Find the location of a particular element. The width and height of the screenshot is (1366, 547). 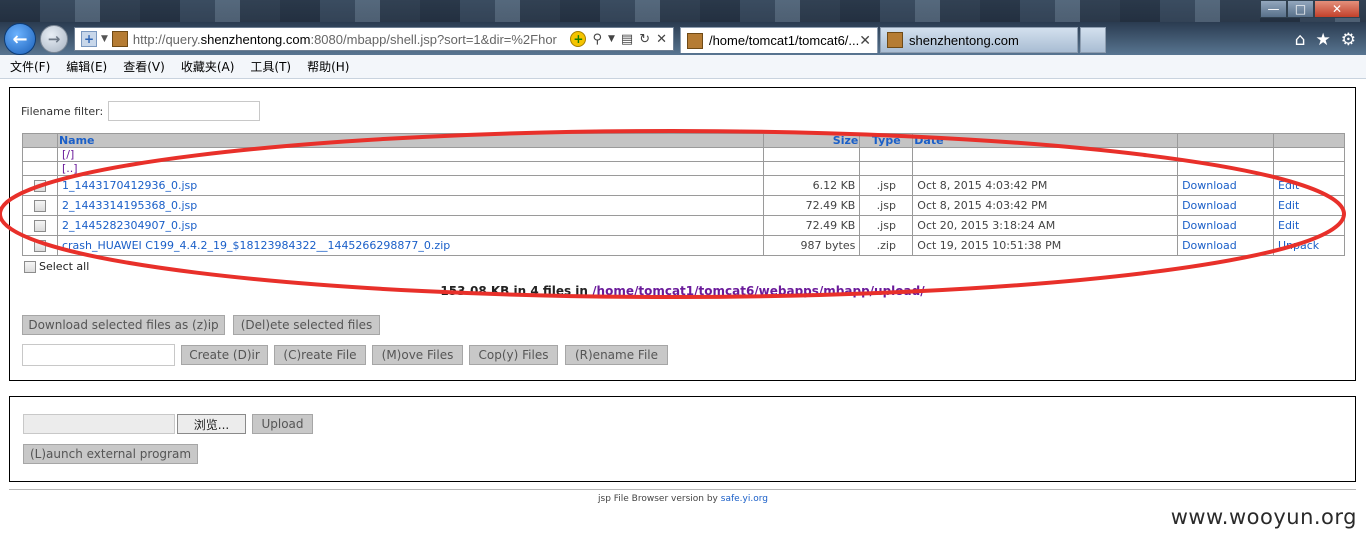

file-name-link: 1_1443170412936_0.jsp is located at coordinates (129, 185).